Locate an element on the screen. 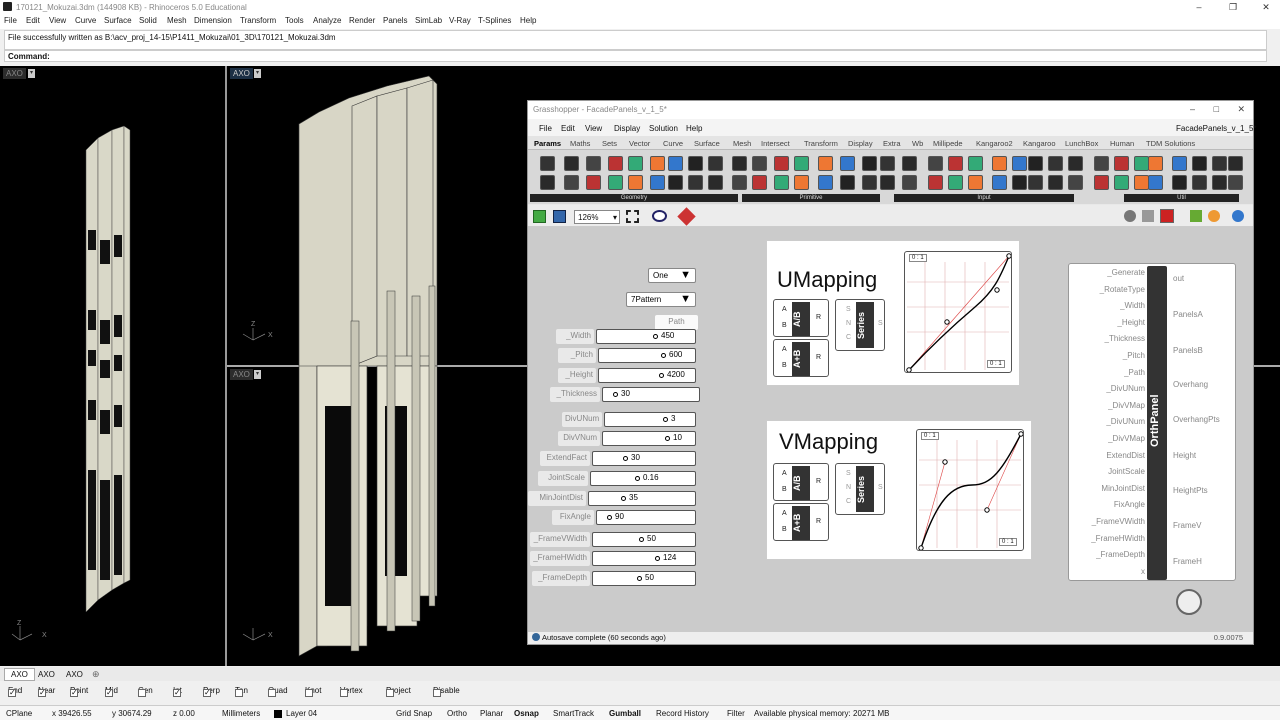 The image size is (1280, 720). number-slider: 124 is located at coordinates (644, 558).